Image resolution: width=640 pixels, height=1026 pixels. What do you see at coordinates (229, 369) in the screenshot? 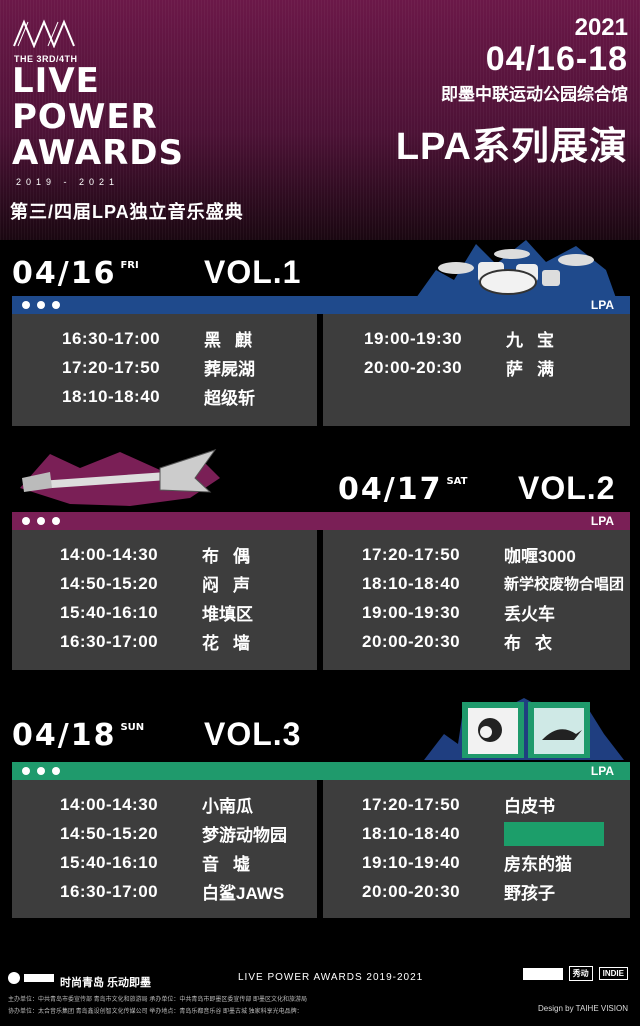
I see `band-name: 葬屍湖` at bounding box center [229, 369].